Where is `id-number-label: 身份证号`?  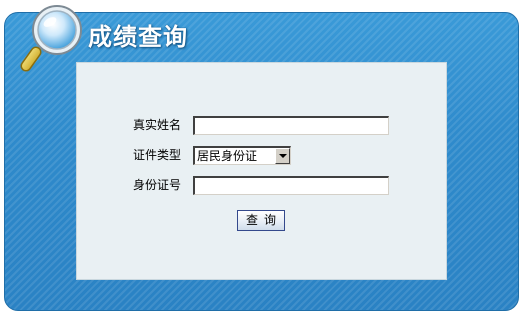
id-number-label: 身份证号 is located at coordinates (156, 185).